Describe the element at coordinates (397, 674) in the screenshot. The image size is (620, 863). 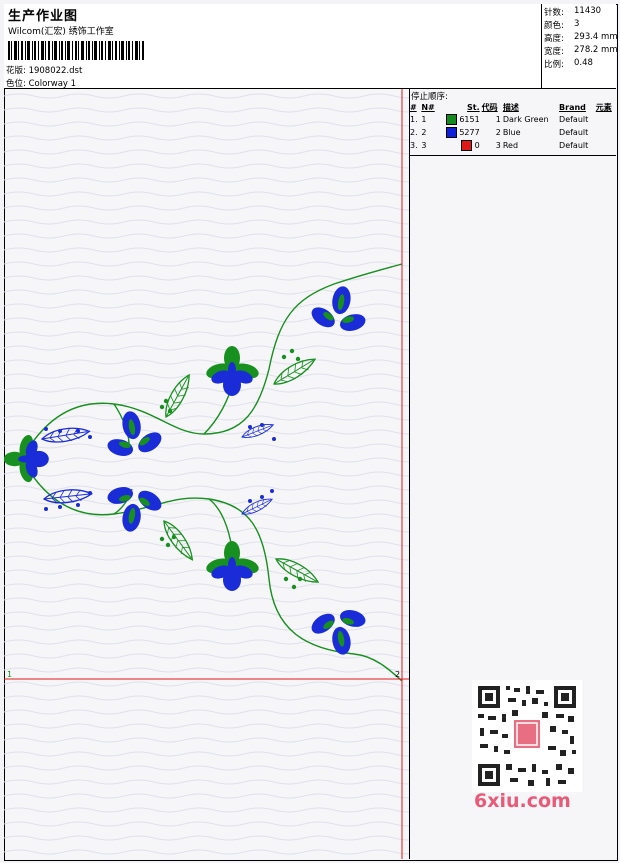
I see `marker-right: 2` at that location.